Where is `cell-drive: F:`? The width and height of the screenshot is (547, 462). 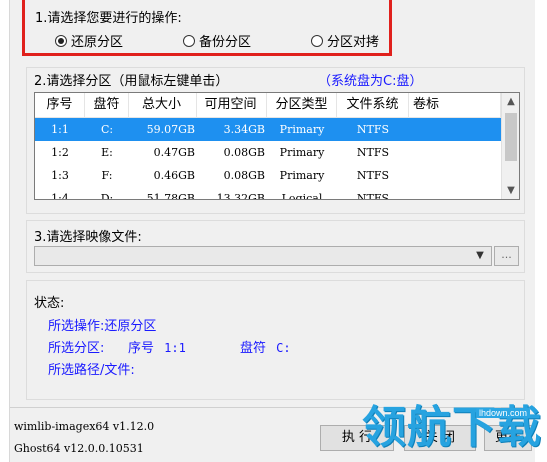
cell-drive: F: is located at coordinates (107, 175).